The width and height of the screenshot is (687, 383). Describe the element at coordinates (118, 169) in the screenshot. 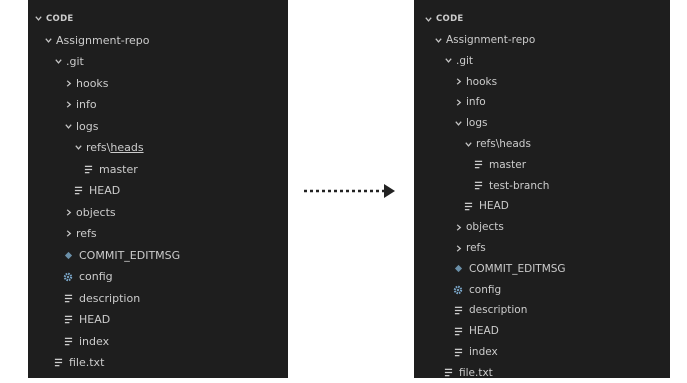

I see `tree-item-label: master` at that location.